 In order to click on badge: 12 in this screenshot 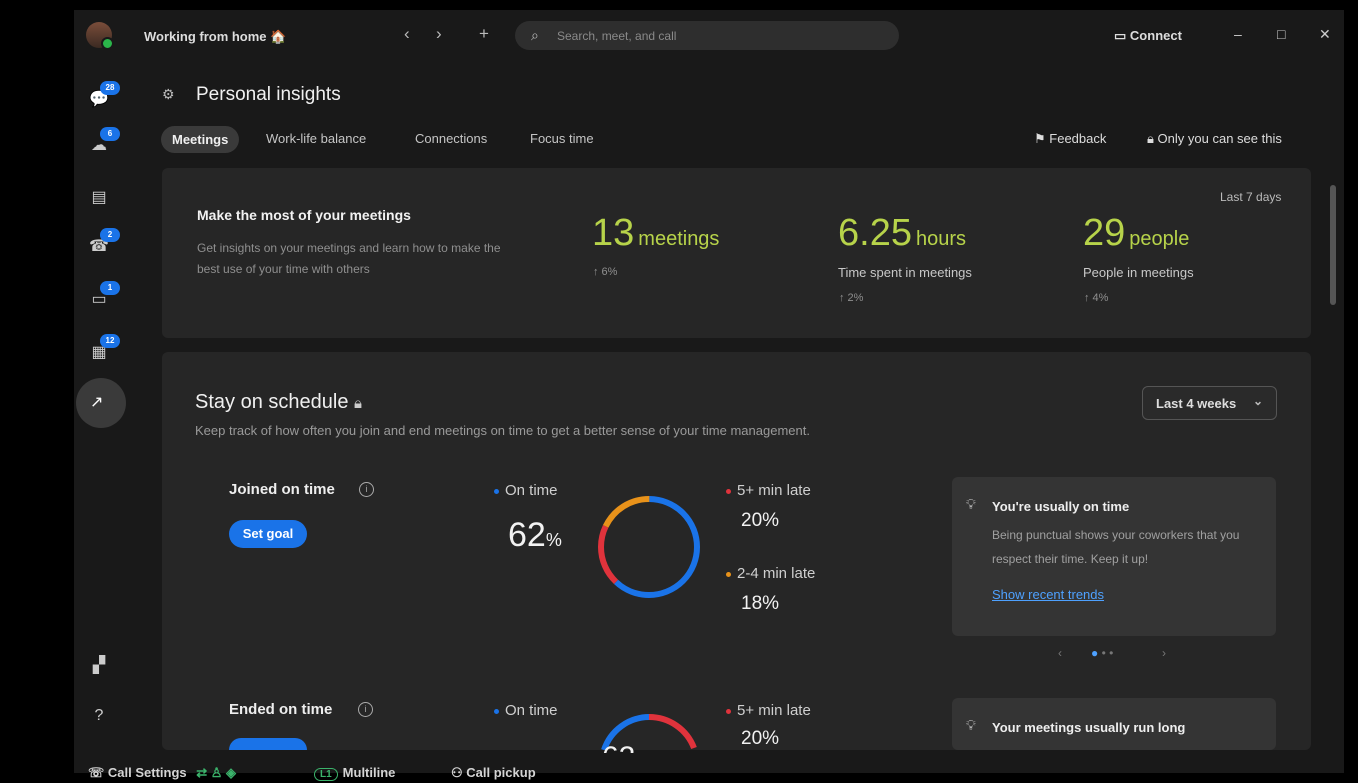, I will do `click(110, 341)`.